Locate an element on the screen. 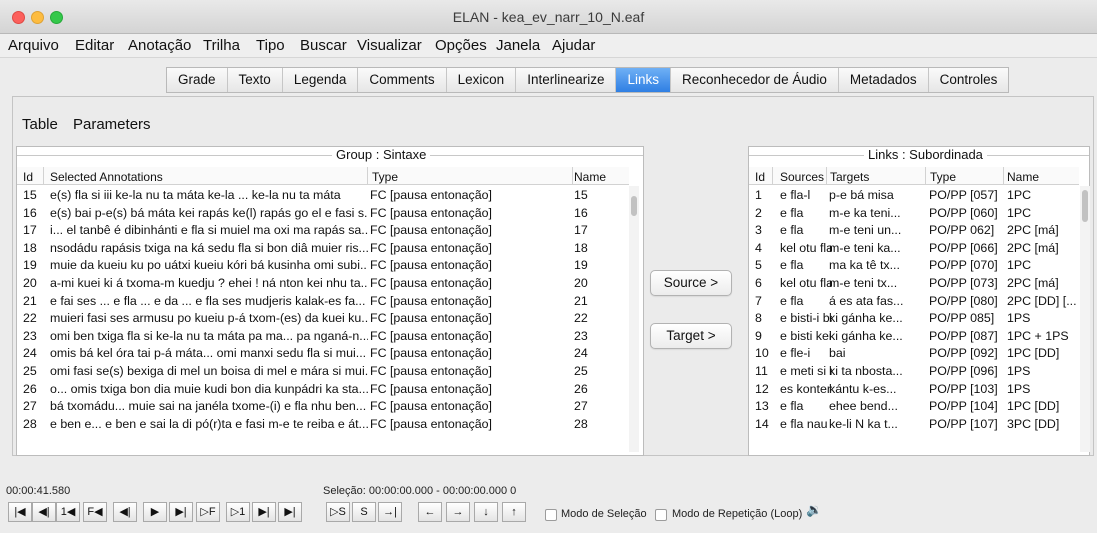 The image size is (1097, 533). table-row: 3 e fla m-e teni un... PO/PP 062] 2PC [má] is located at coordinates (914, 231).